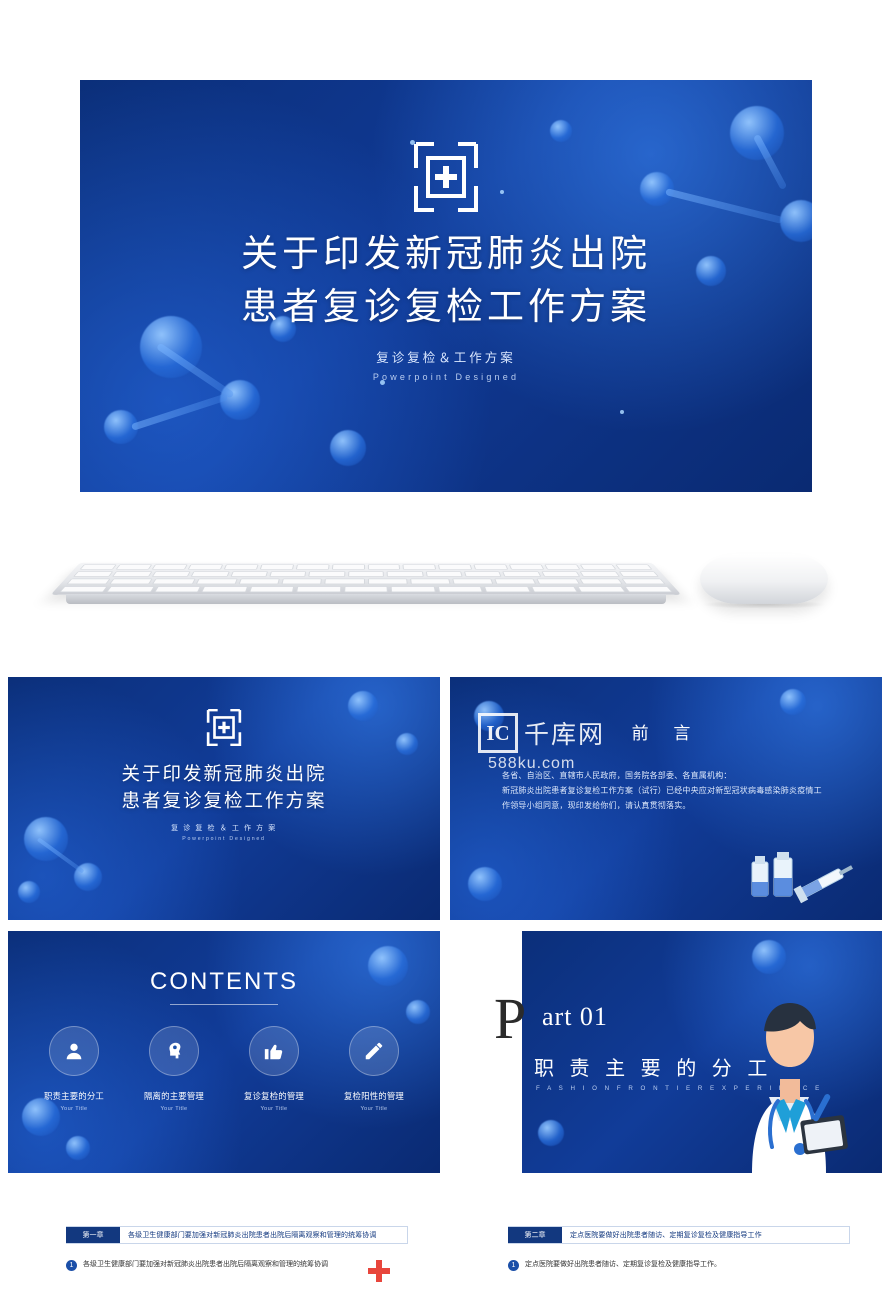  I want to click on contents-item-label: 复检阳性的管理, so click(374, 1096).